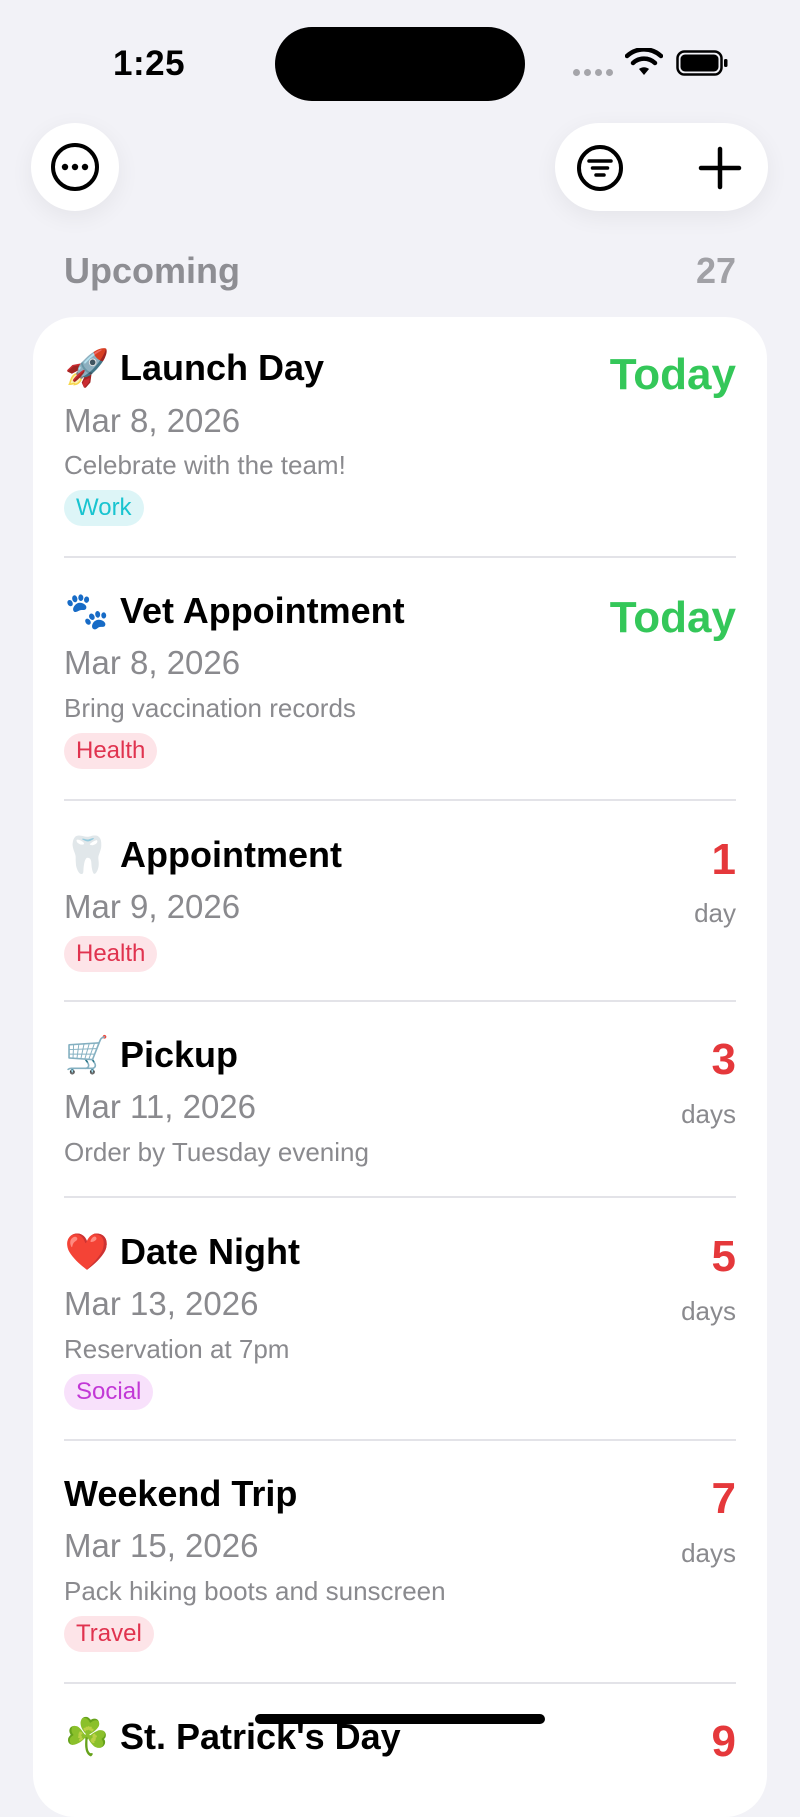 The image size is (800, 1817). I want to click on more-button, so click(75, 167).